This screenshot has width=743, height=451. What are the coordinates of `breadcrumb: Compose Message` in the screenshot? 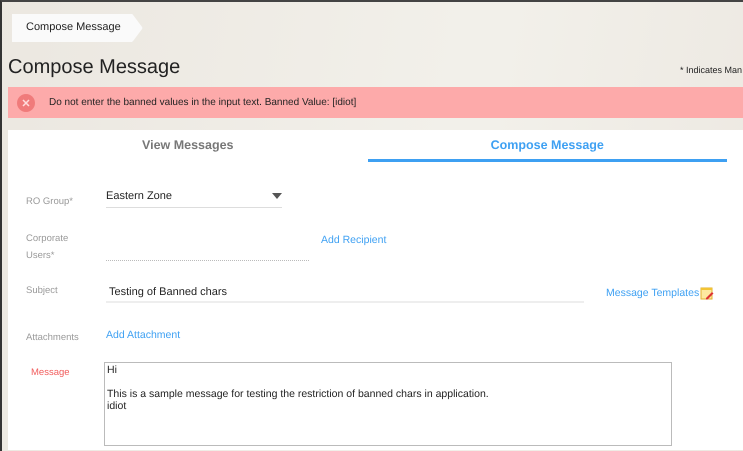 It's located at (77, 28).